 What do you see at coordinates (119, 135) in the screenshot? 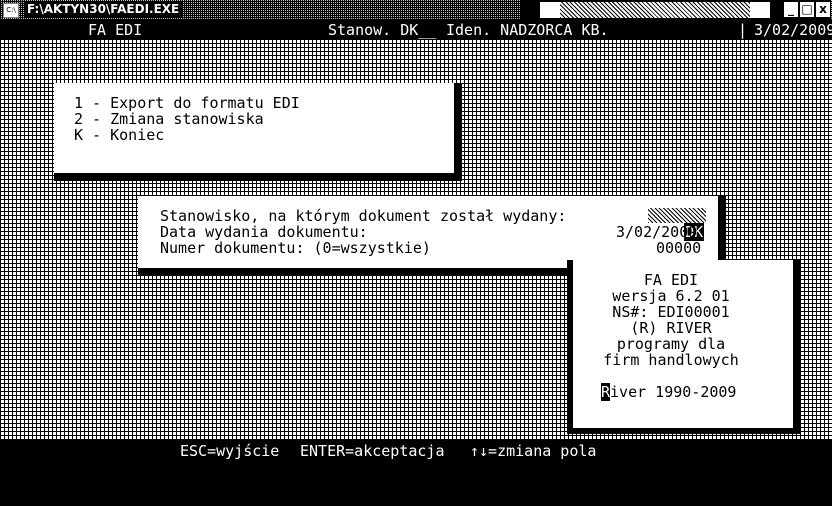
I see `menu-item-exit: K - Koniec` at bounding box center [119, 135].